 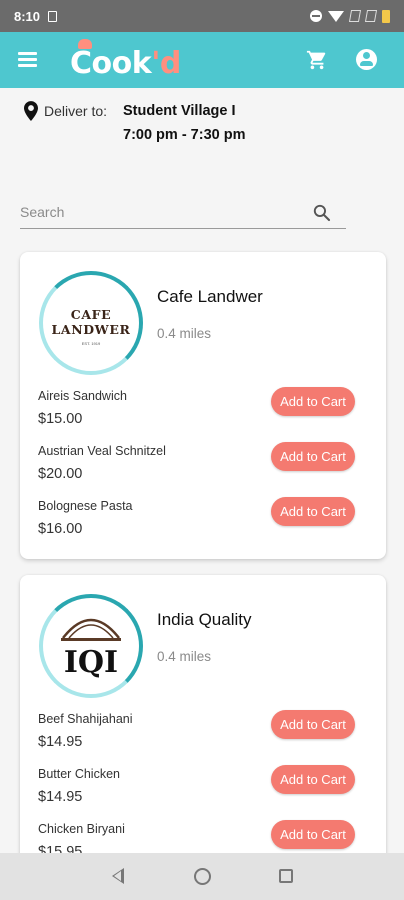 I want to click on item-name: Beef Shahijahani, so click(x=85, y=719).